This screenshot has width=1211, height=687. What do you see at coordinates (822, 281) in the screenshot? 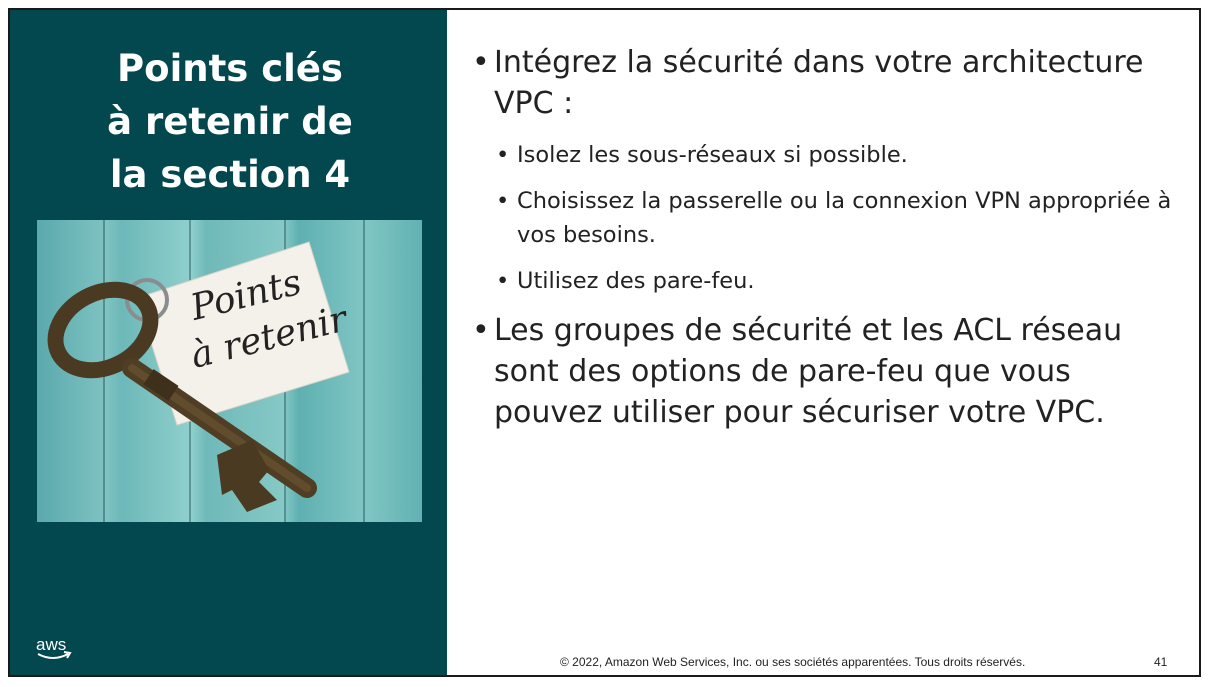
I see `sub-bullet-item: Utilisez des pare-feu.` at bounding box center [822, 281].